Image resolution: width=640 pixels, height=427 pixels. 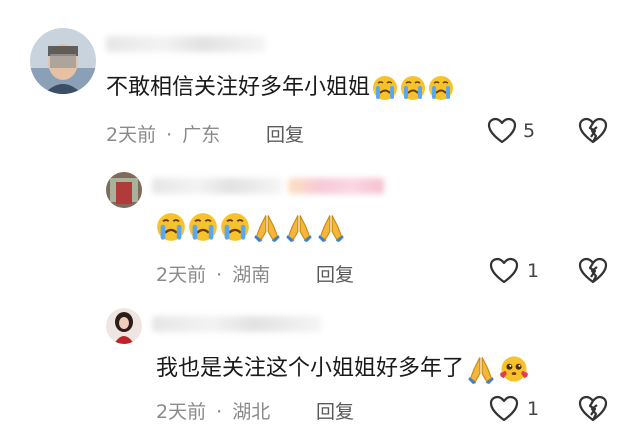 What do you see at coordinates (514, 369) in the screenshot?
I see `pleading-hearts-face-icon` at bounding box center [514, 369].